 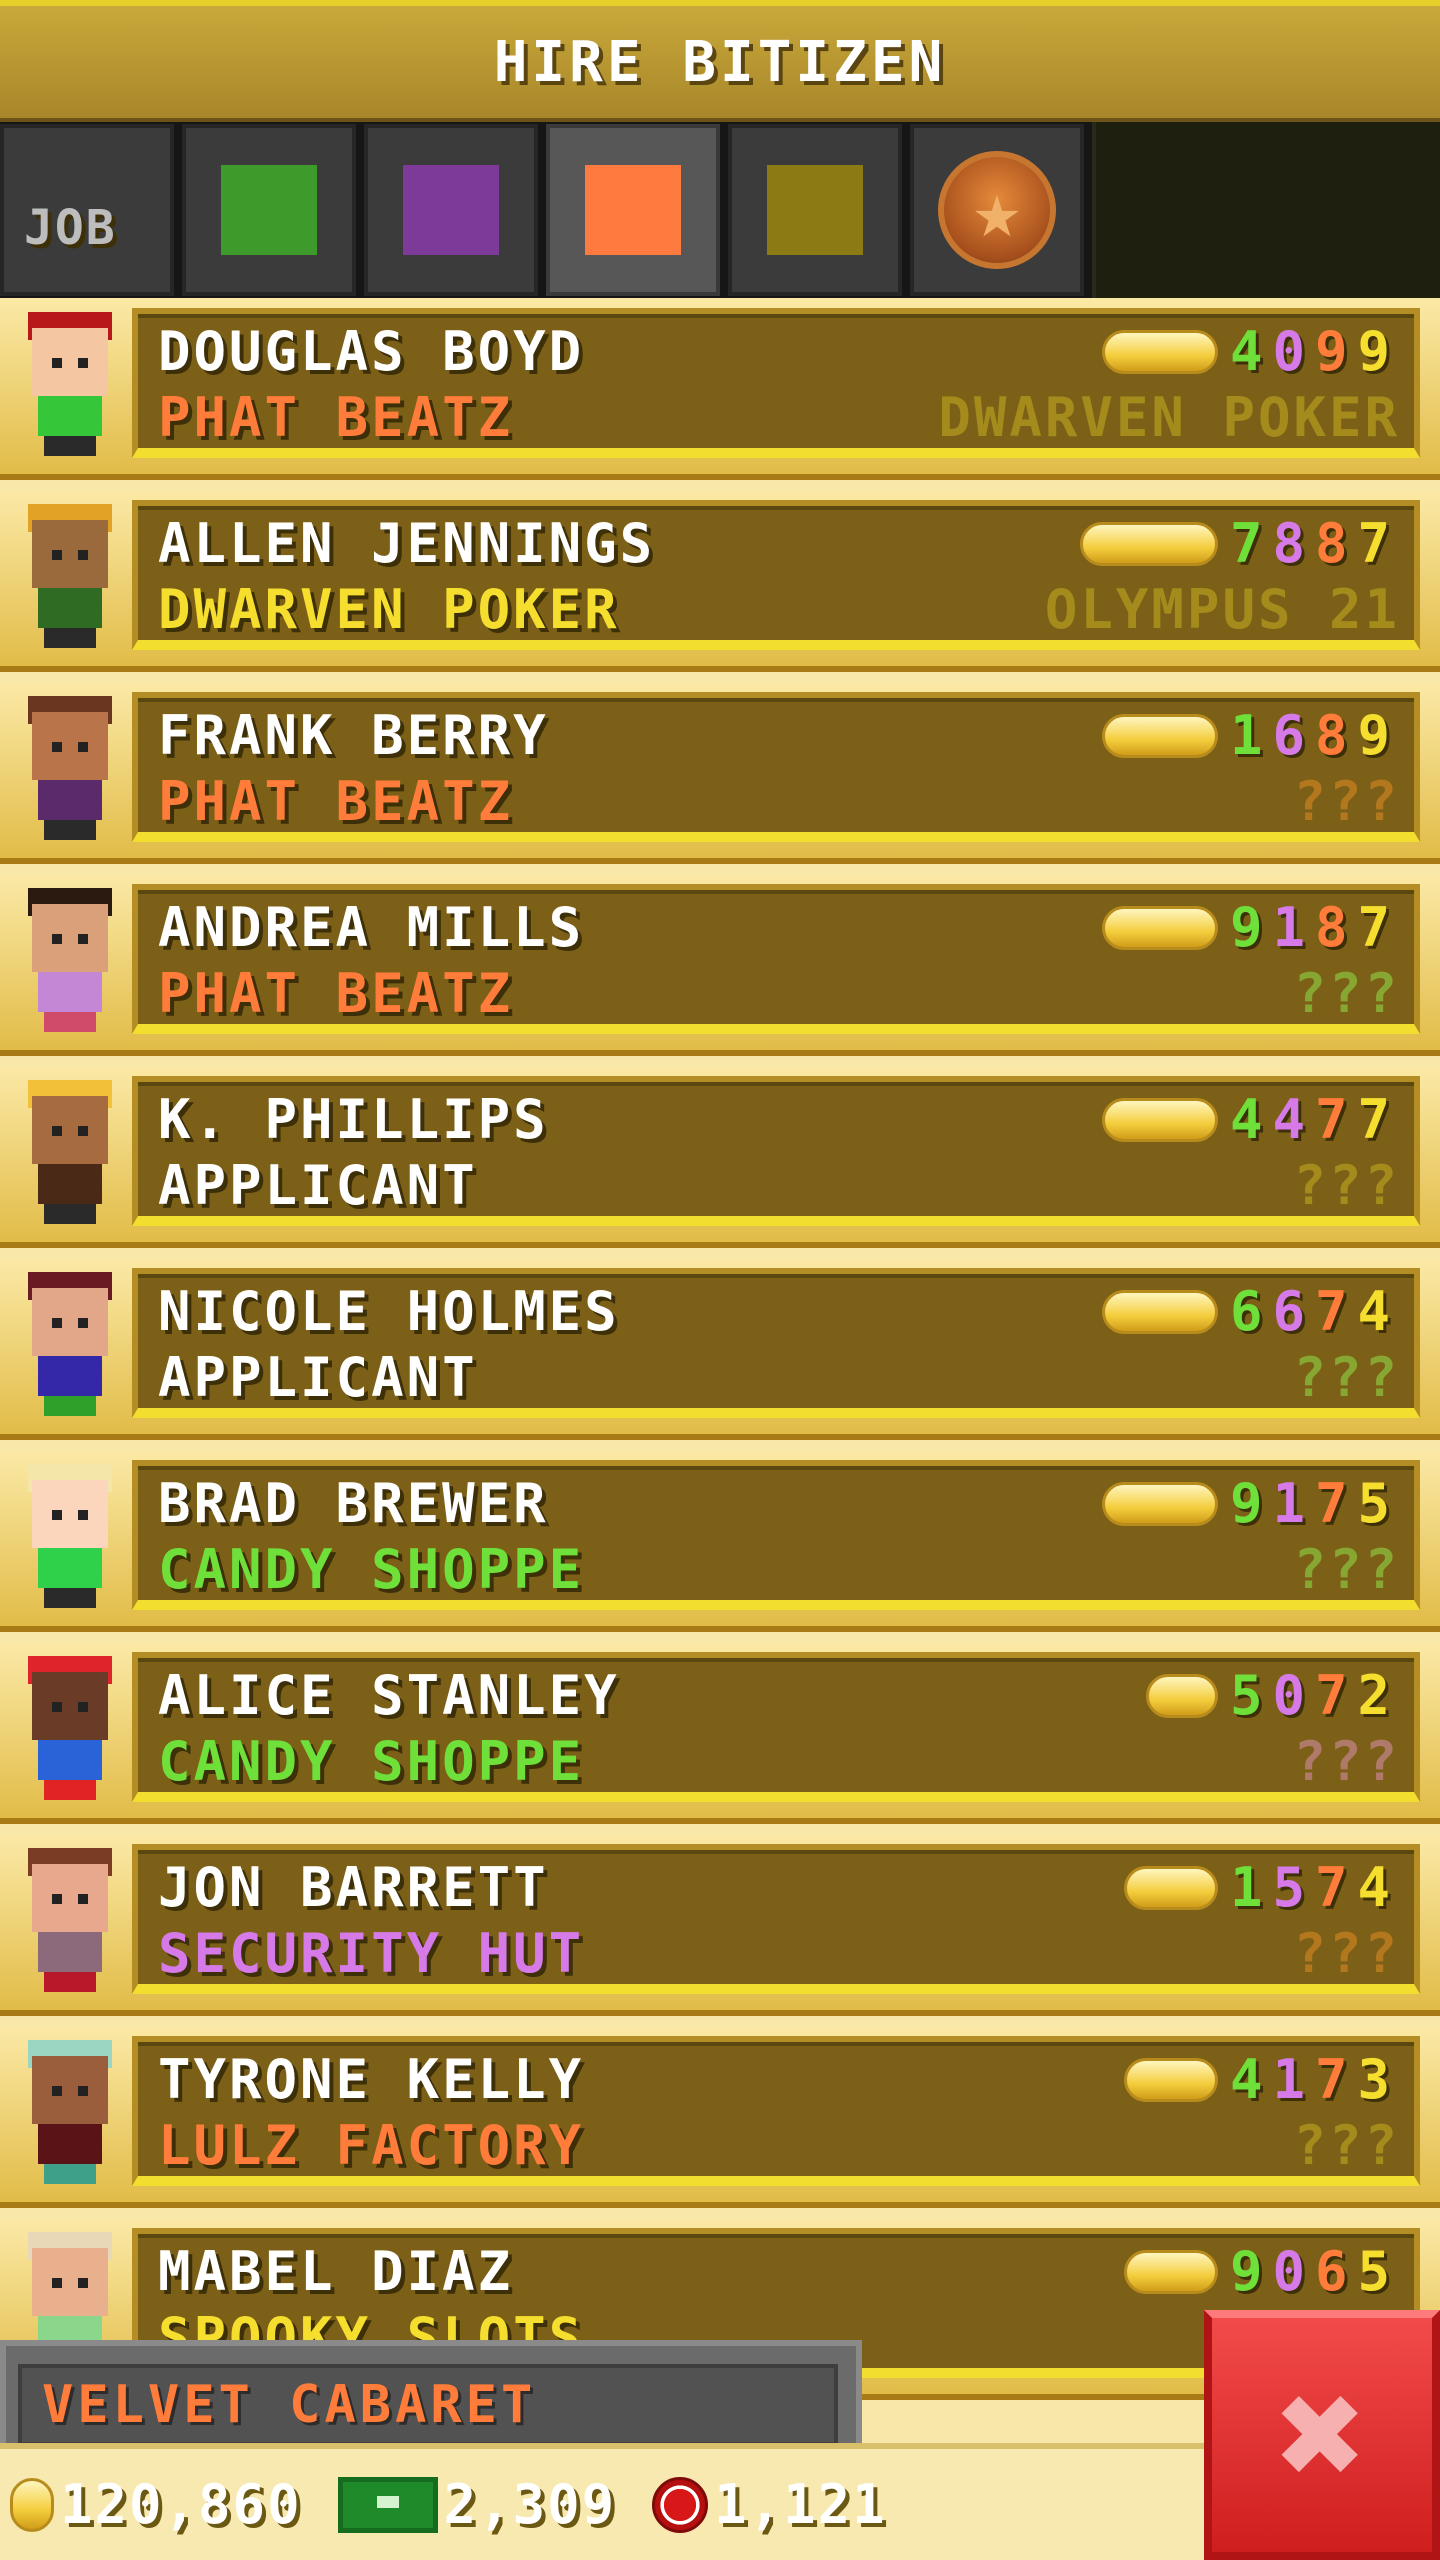 What do you see at coordinates (389, 1311) in the screenshot?
I see `bitizen-name: NICOLE HOLMES` at bounding box center [389, 1311].